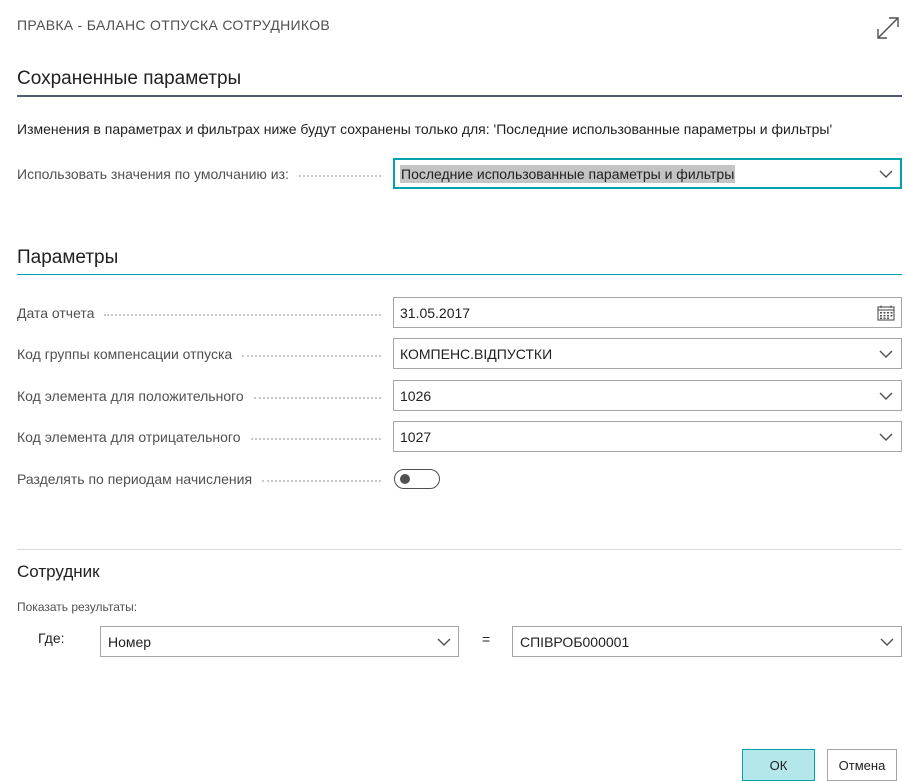  I want to click on negative-element-label-row: Код элемента для отрицательного, so click(202, 437).